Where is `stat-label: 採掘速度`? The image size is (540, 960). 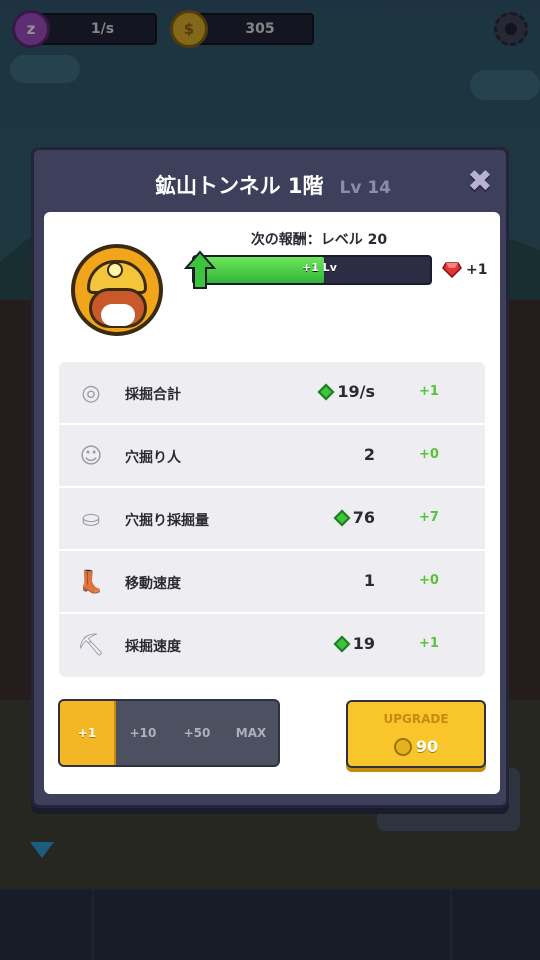
stat-label: 採掘速度 is located at coordinates (153, 647).